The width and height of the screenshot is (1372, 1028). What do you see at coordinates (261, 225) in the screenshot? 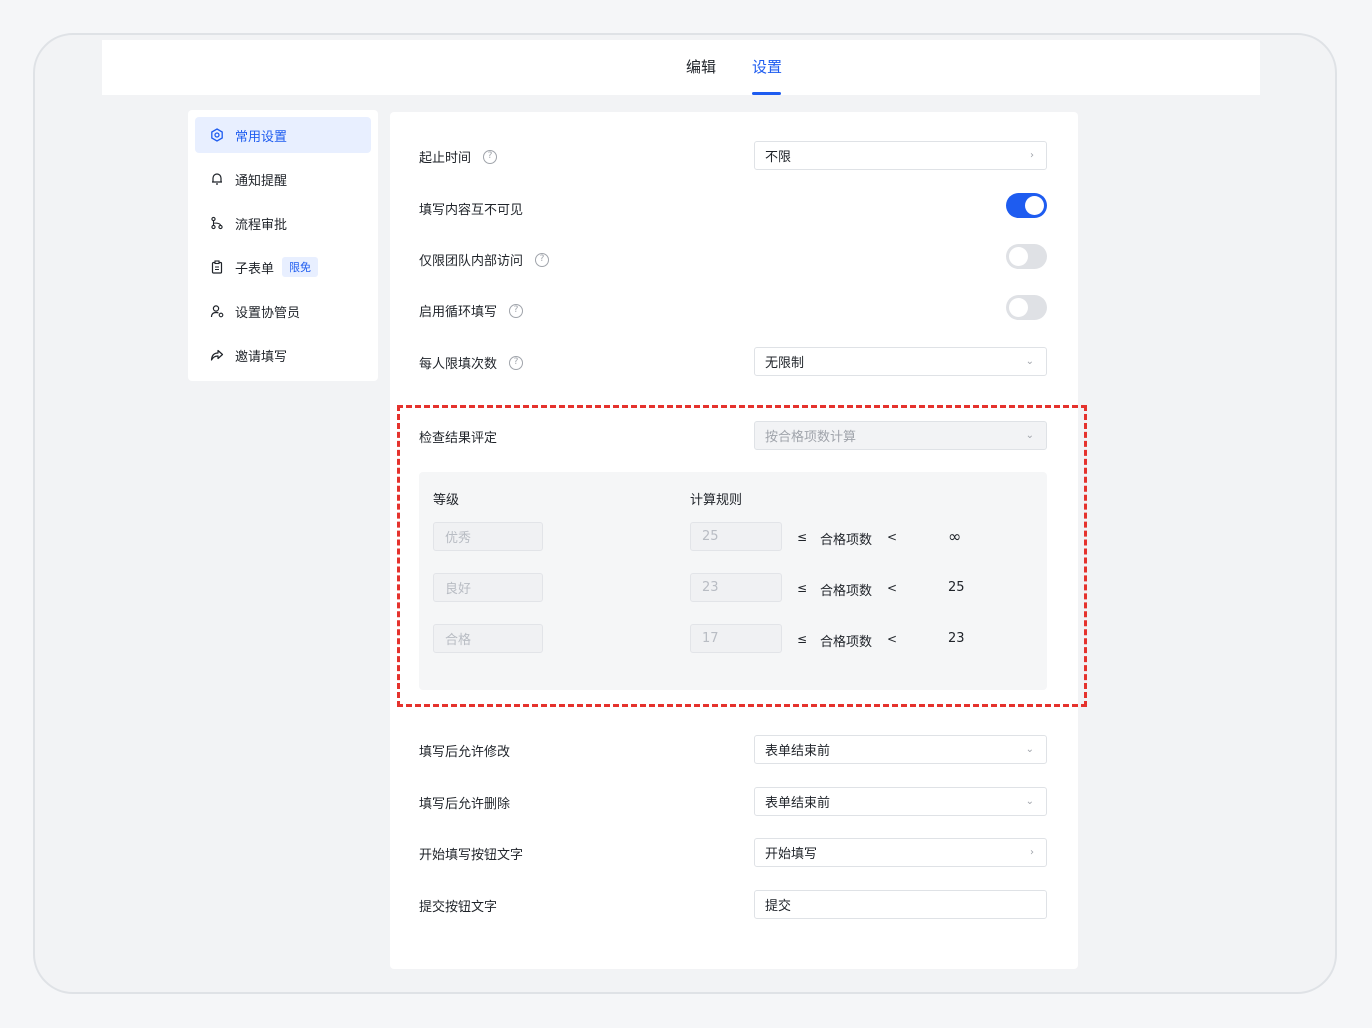
I see `sidebar-item-label: 流程审批` at bounding box center [261, 225].